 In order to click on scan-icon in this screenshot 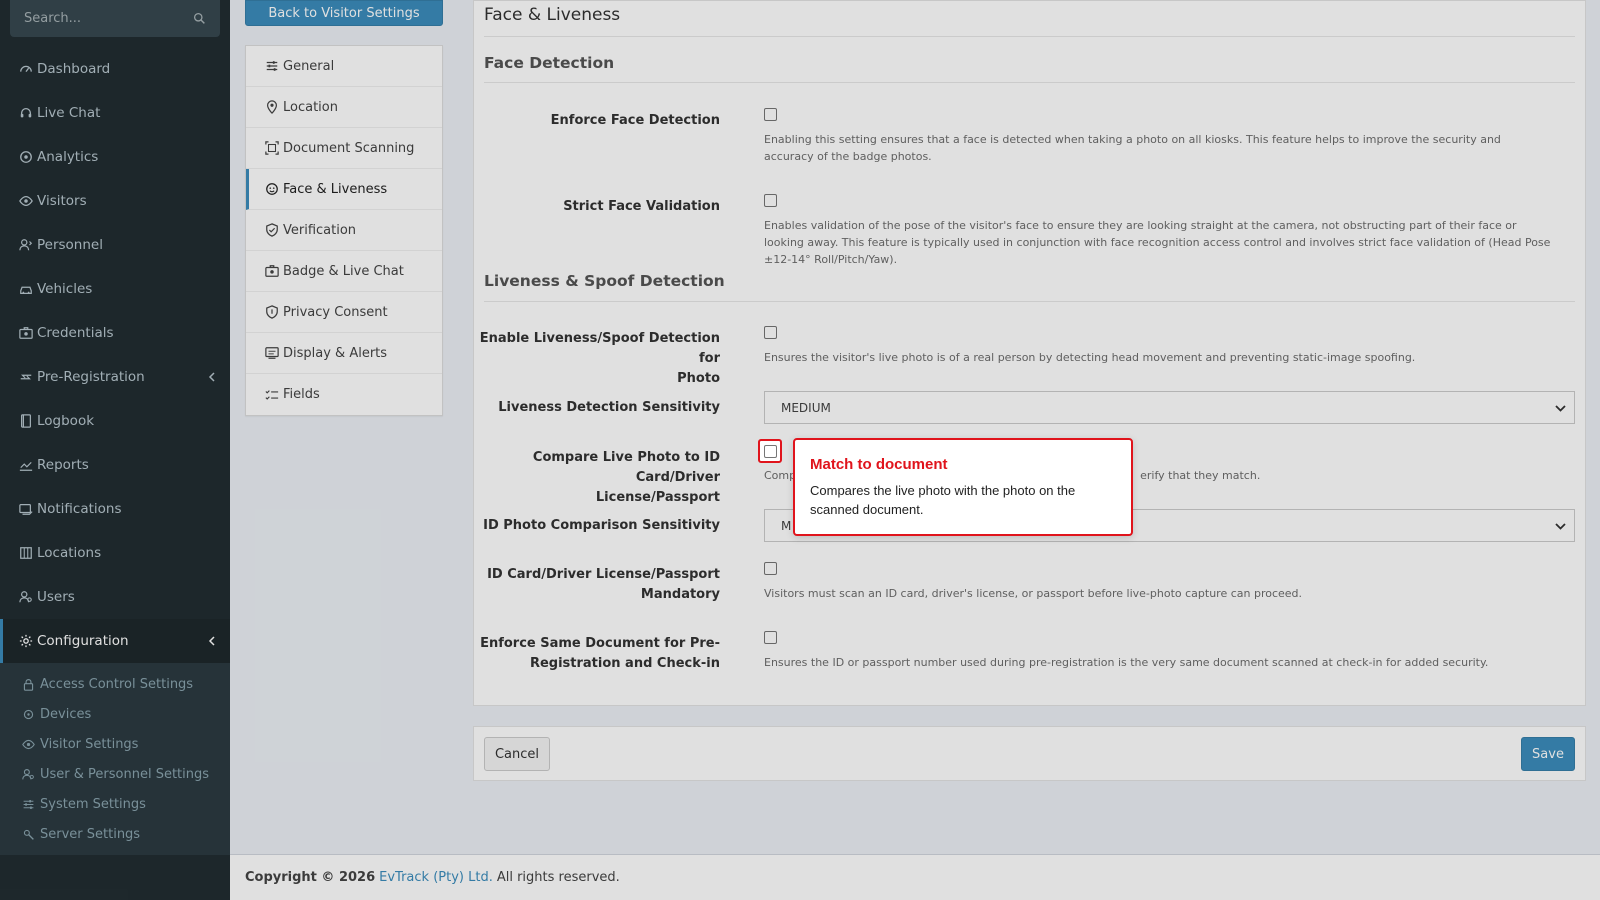, I will do `click(272, 148)`.